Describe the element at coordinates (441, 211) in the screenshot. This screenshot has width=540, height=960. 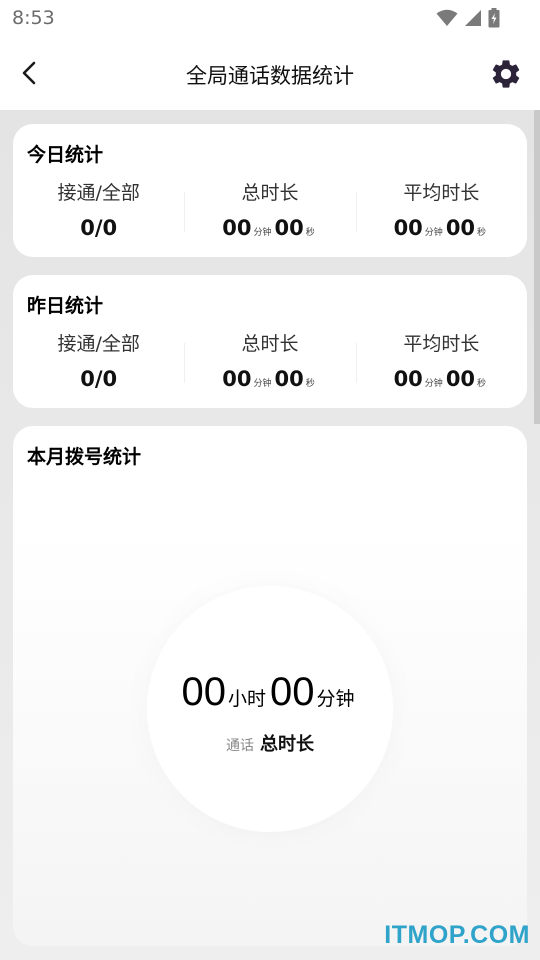
I see `today-average-duration-stat: 平均时长 00 分钟 00 秒` at that location.